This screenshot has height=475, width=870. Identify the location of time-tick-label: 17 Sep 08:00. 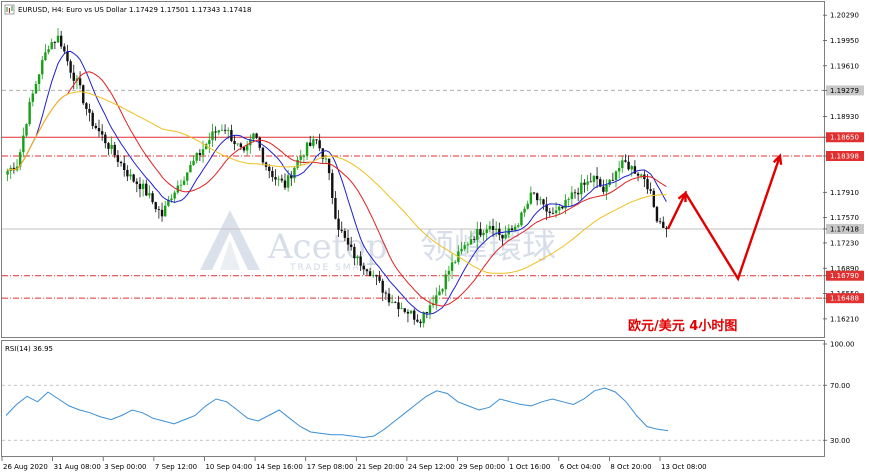
(330, 467).